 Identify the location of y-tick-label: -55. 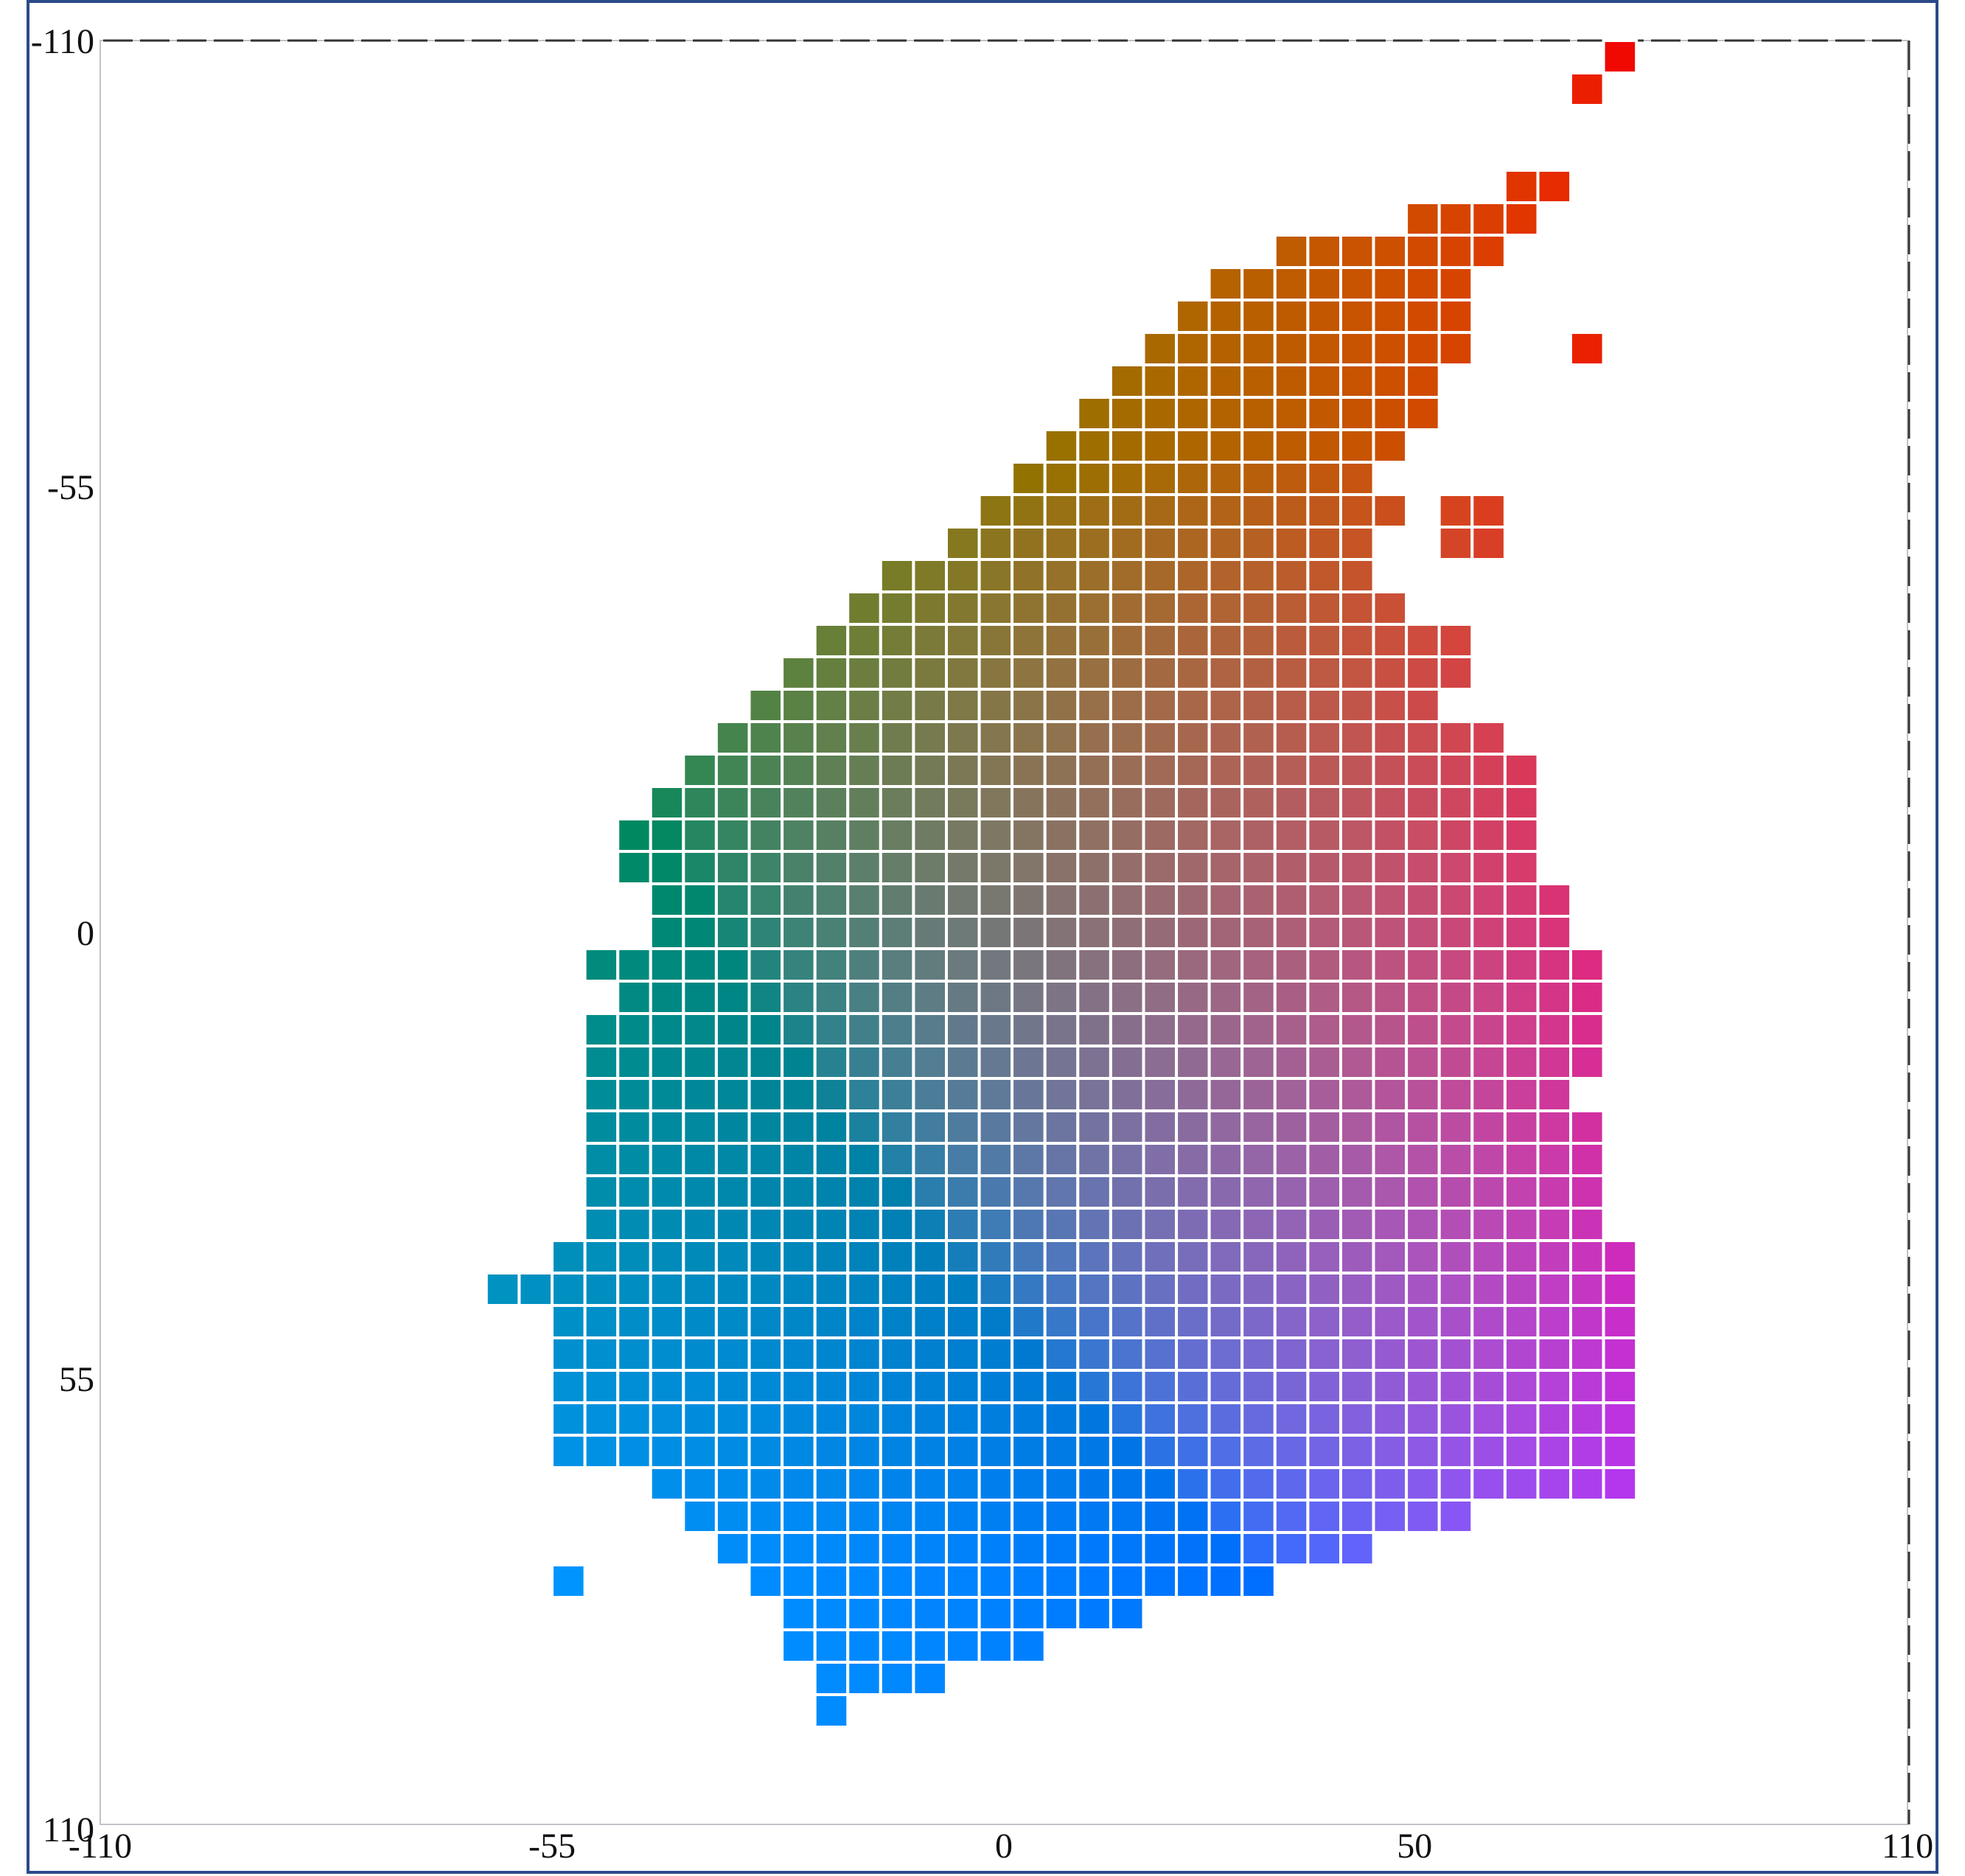
(70, 488).